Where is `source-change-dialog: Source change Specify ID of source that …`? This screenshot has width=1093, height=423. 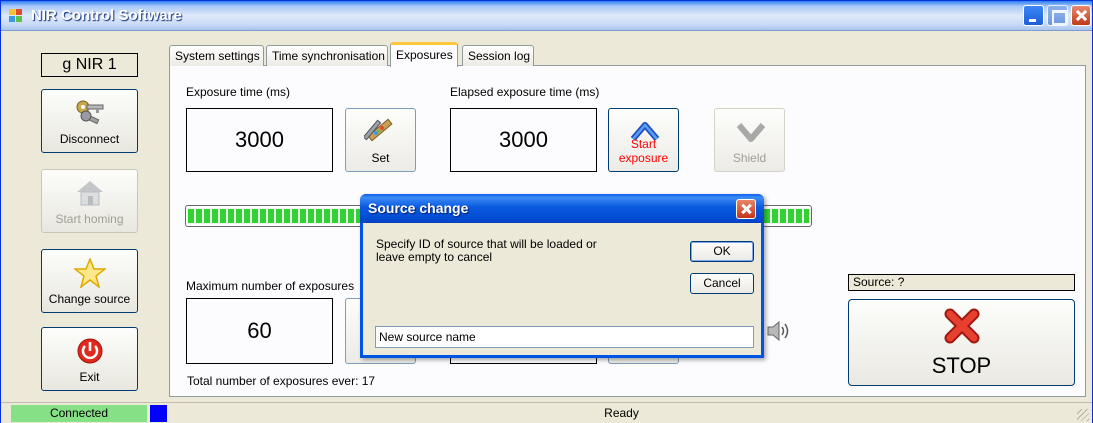
source-change-dialog: Source change Specify ID of source that … is located at coordinates (562, 276).